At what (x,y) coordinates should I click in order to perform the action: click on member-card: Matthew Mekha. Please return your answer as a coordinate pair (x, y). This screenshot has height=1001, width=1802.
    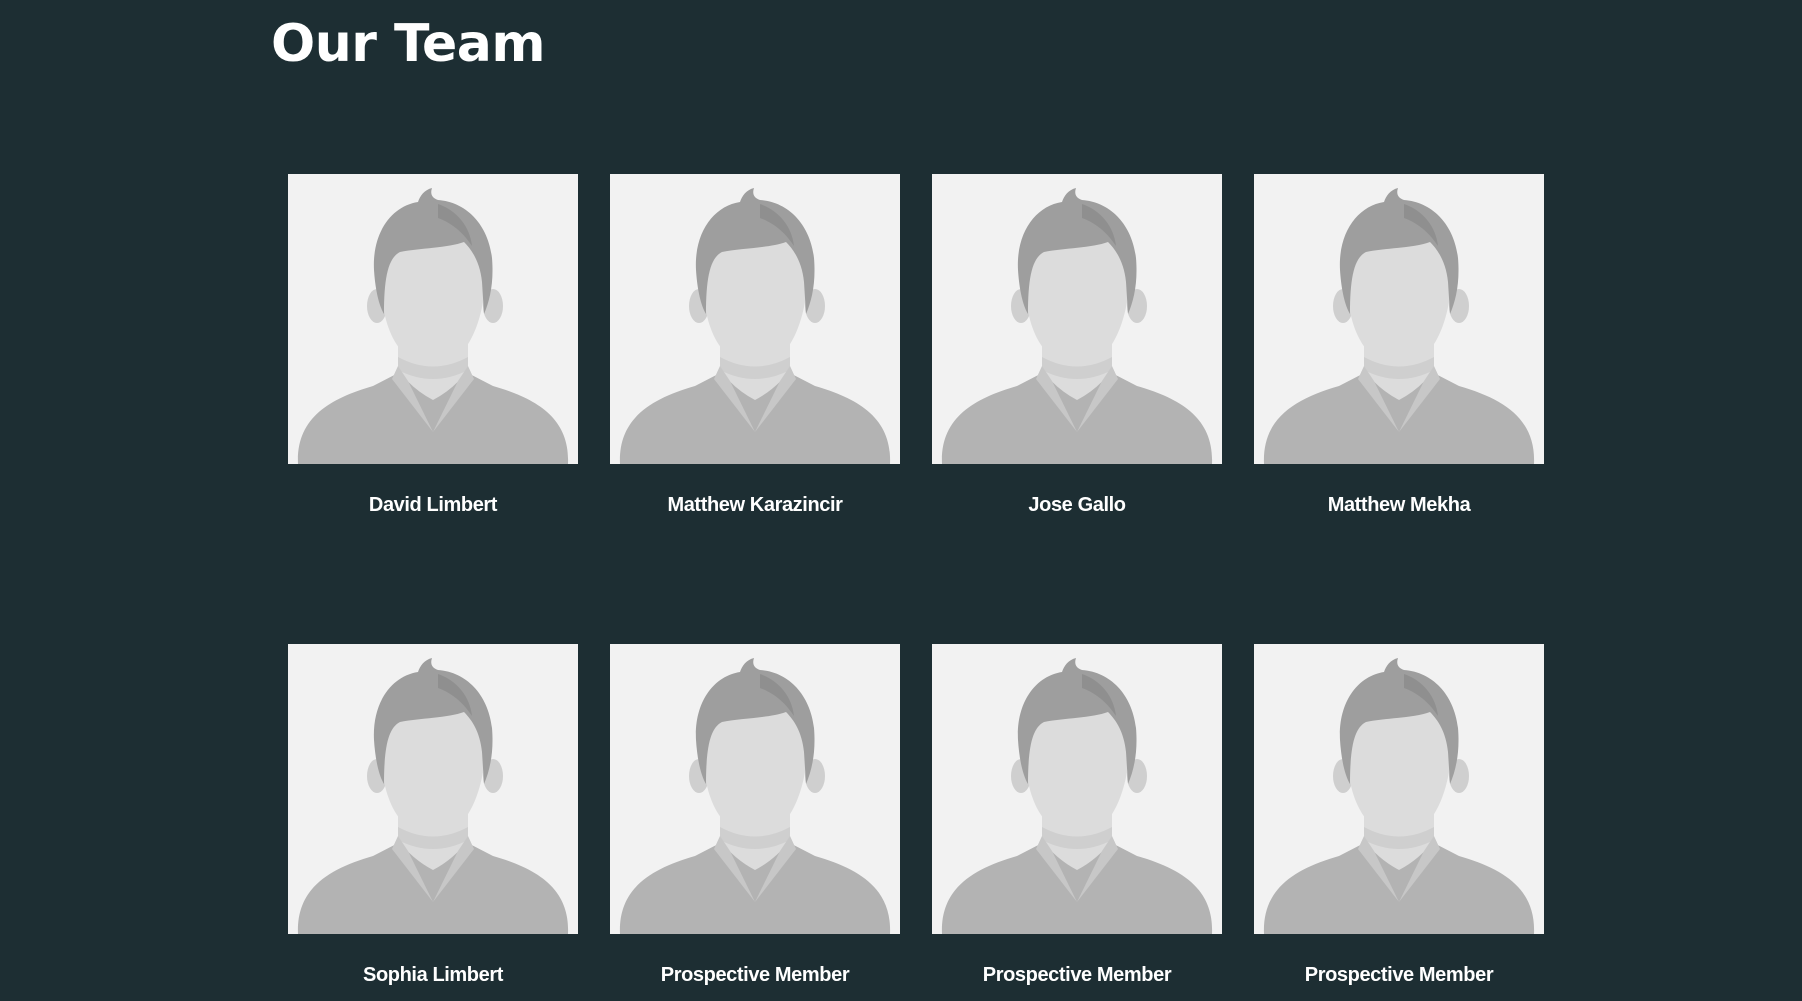
    Looking at the image, I should click on (1399, 346).